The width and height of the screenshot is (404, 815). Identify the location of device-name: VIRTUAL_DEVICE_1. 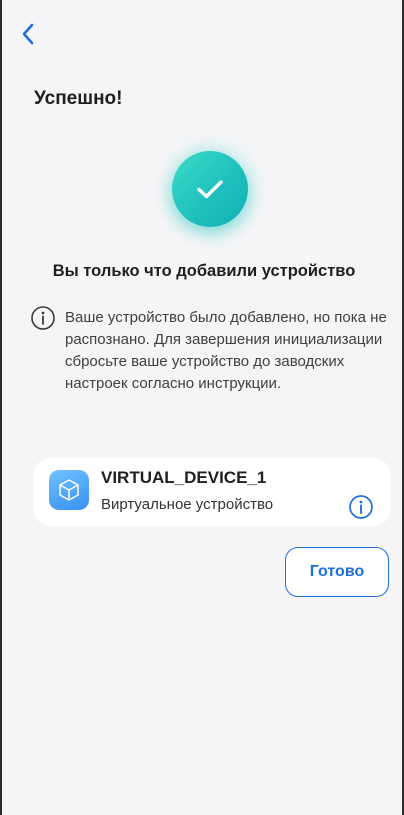
(184, 477).